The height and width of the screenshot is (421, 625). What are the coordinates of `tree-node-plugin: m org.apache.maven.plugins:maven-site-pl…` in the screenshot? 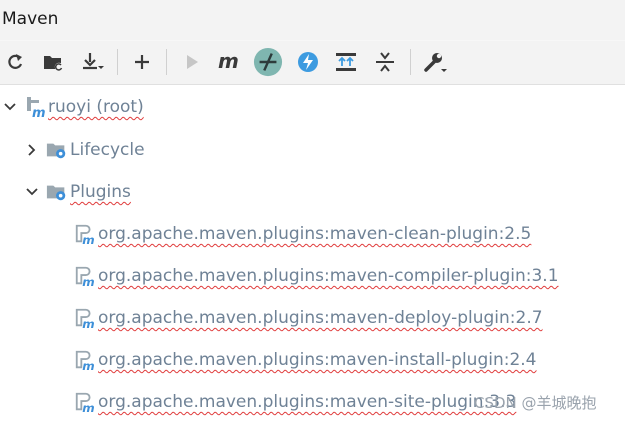 It's located at (295, 402).